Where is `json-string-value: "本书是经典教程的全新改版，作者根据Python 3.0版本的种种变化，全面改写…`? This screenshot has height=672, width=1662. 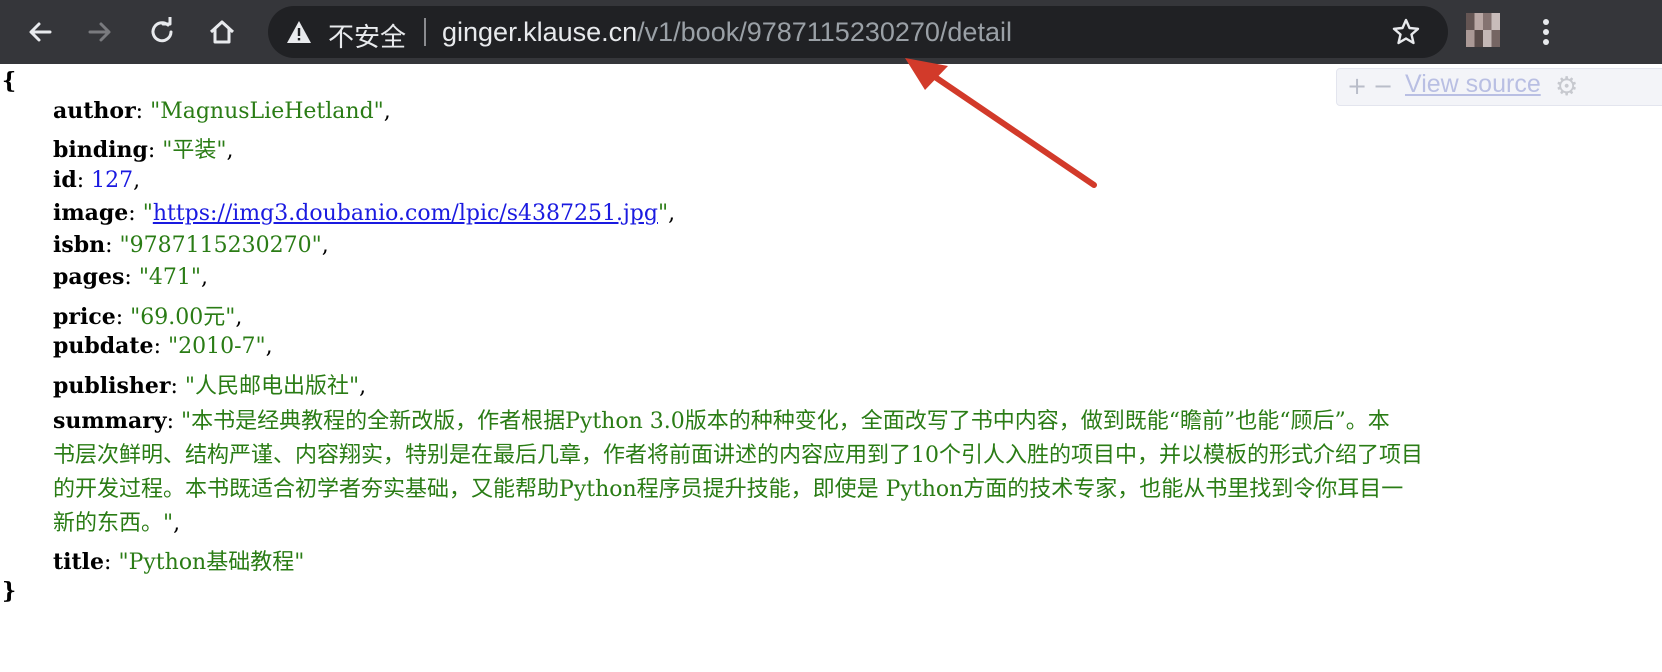 json-string-value: "本书是经典教程的全新改版，作者根据Python 3.0版本的种种变化，全面改写… is located at coordinates (785, 421).